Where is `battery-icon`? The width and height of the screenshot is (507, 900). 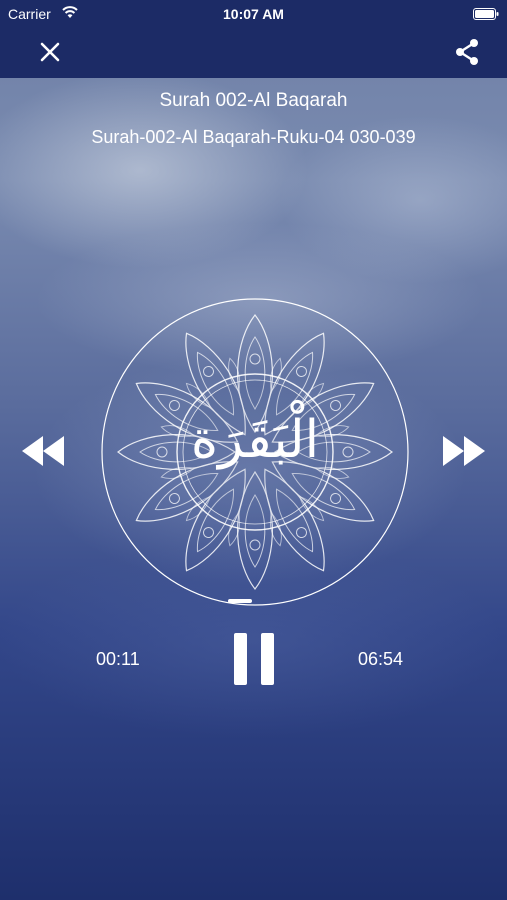 battery-icon is located at coordinates (486, 14).